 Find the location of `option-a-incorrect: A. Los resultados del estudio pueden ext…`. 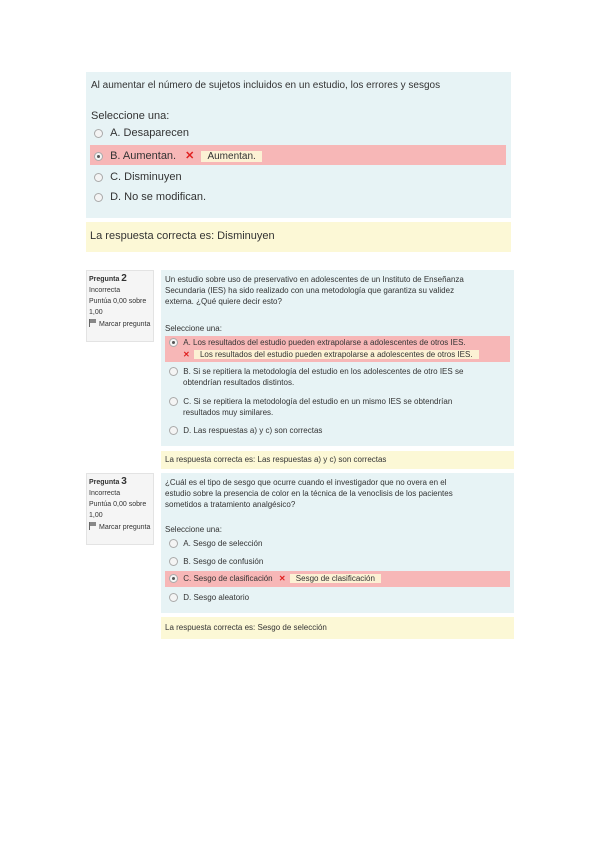

option-a-incorrect: A. Los resultados del estudio pueden ext… is located at coordinates (337, 349).